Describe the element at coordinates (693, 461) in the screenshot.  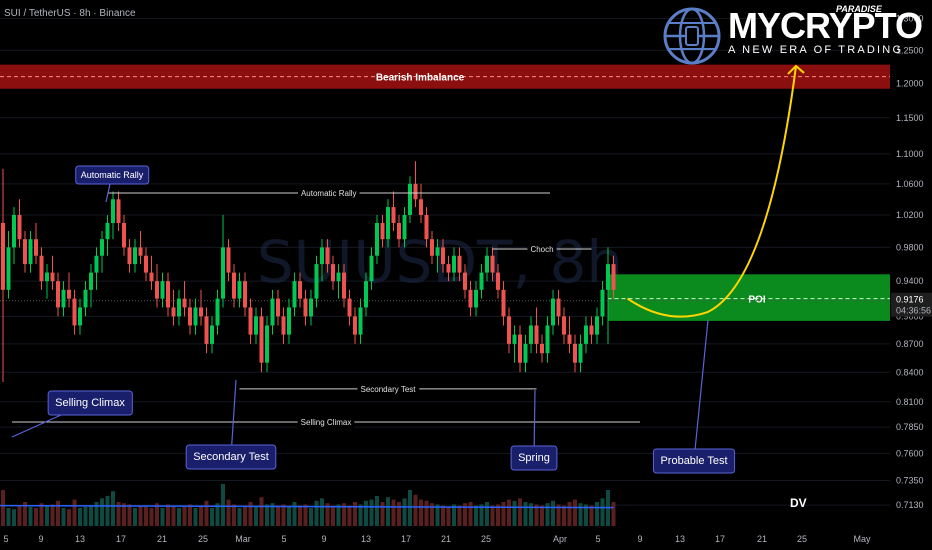
I see `probable-test-callout-label: Probable Test` at that location.